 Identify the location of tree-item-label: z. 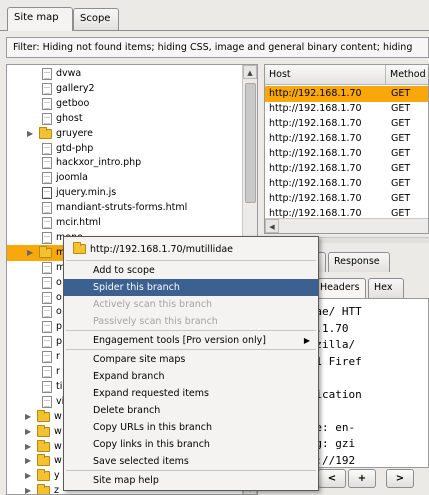
(56, 490).